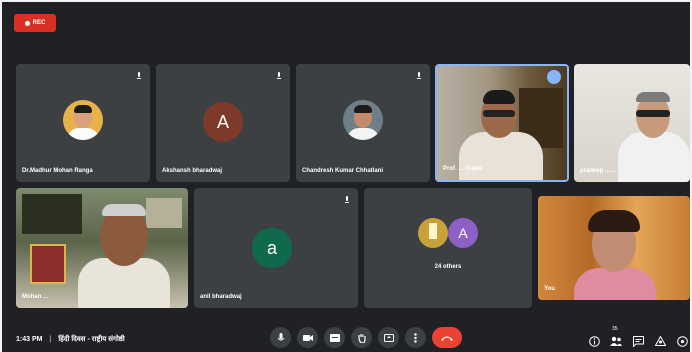 Image resolution: width=692 pixels, height=352 pixels. I want to click on participant-tile-self: You, so click(614, 248).